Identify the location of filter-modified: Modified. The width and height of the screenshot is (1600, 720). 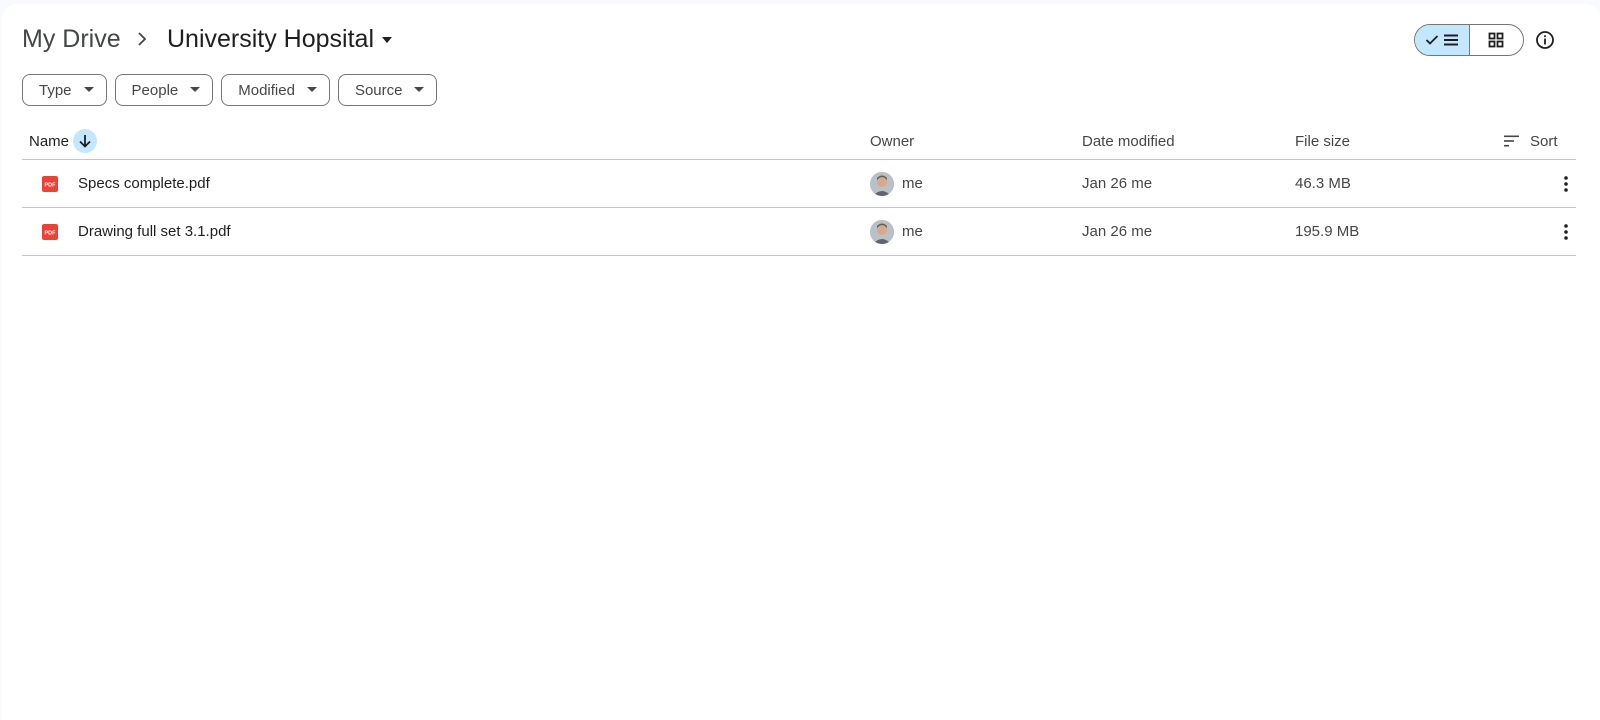
(275, 90).